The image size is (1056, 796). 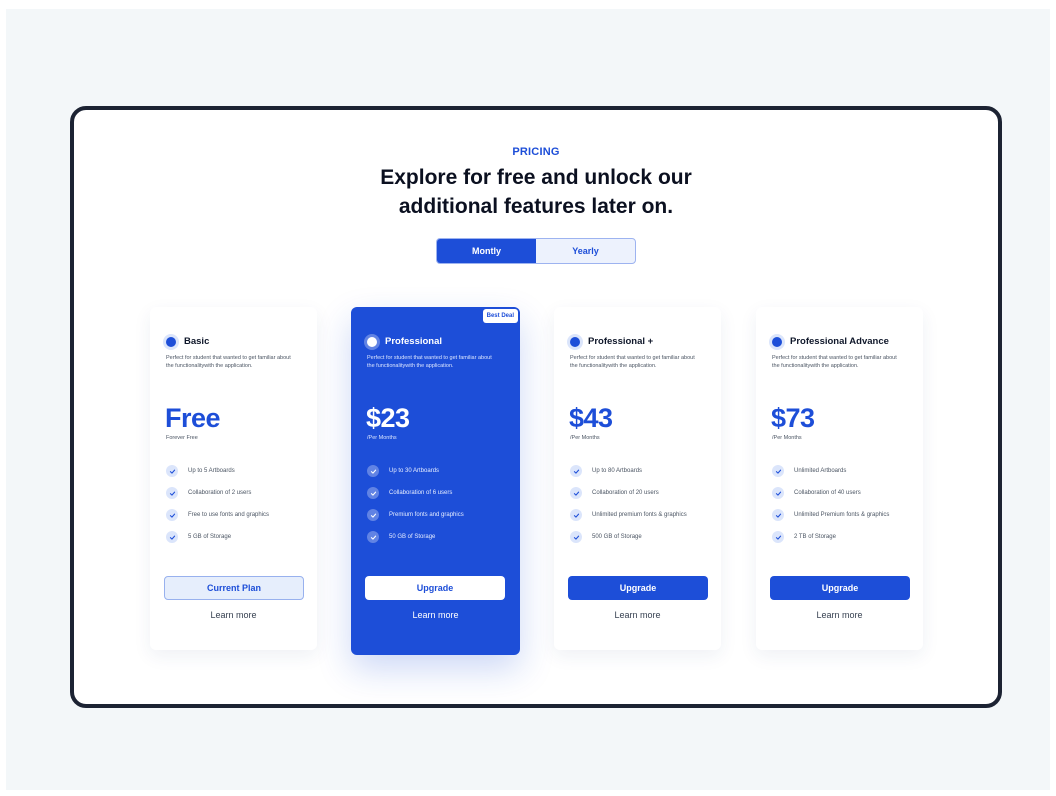 What do you see at coordinates (421, 493) in the screenshot?
I see `feature-label: Collaboration of 6 users` at bounding box center [421, 493].